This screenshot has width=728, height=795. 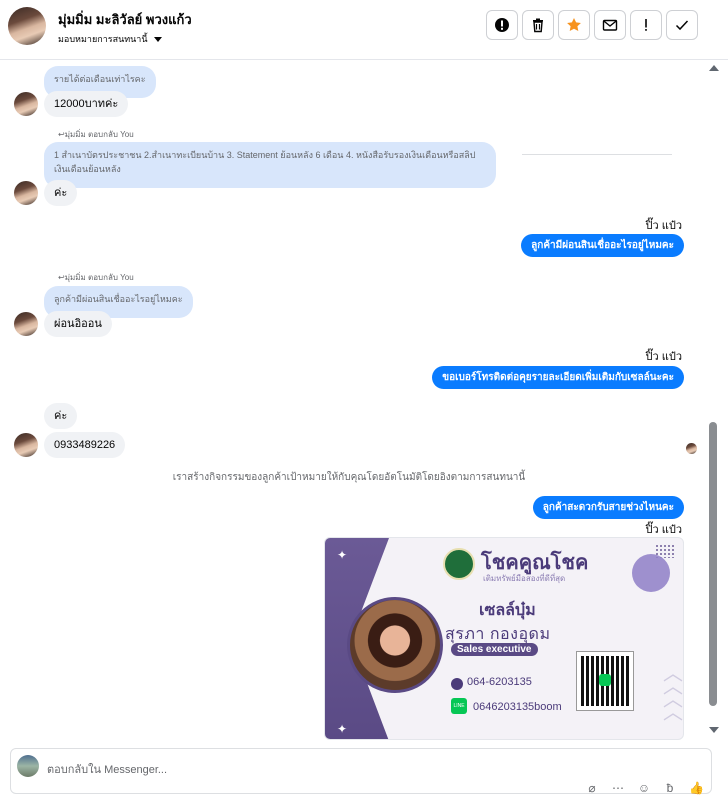 What do you see at coordinates (28, 766) in the screenshot?
I see `page-avatar` at bounding box center [28, 766].